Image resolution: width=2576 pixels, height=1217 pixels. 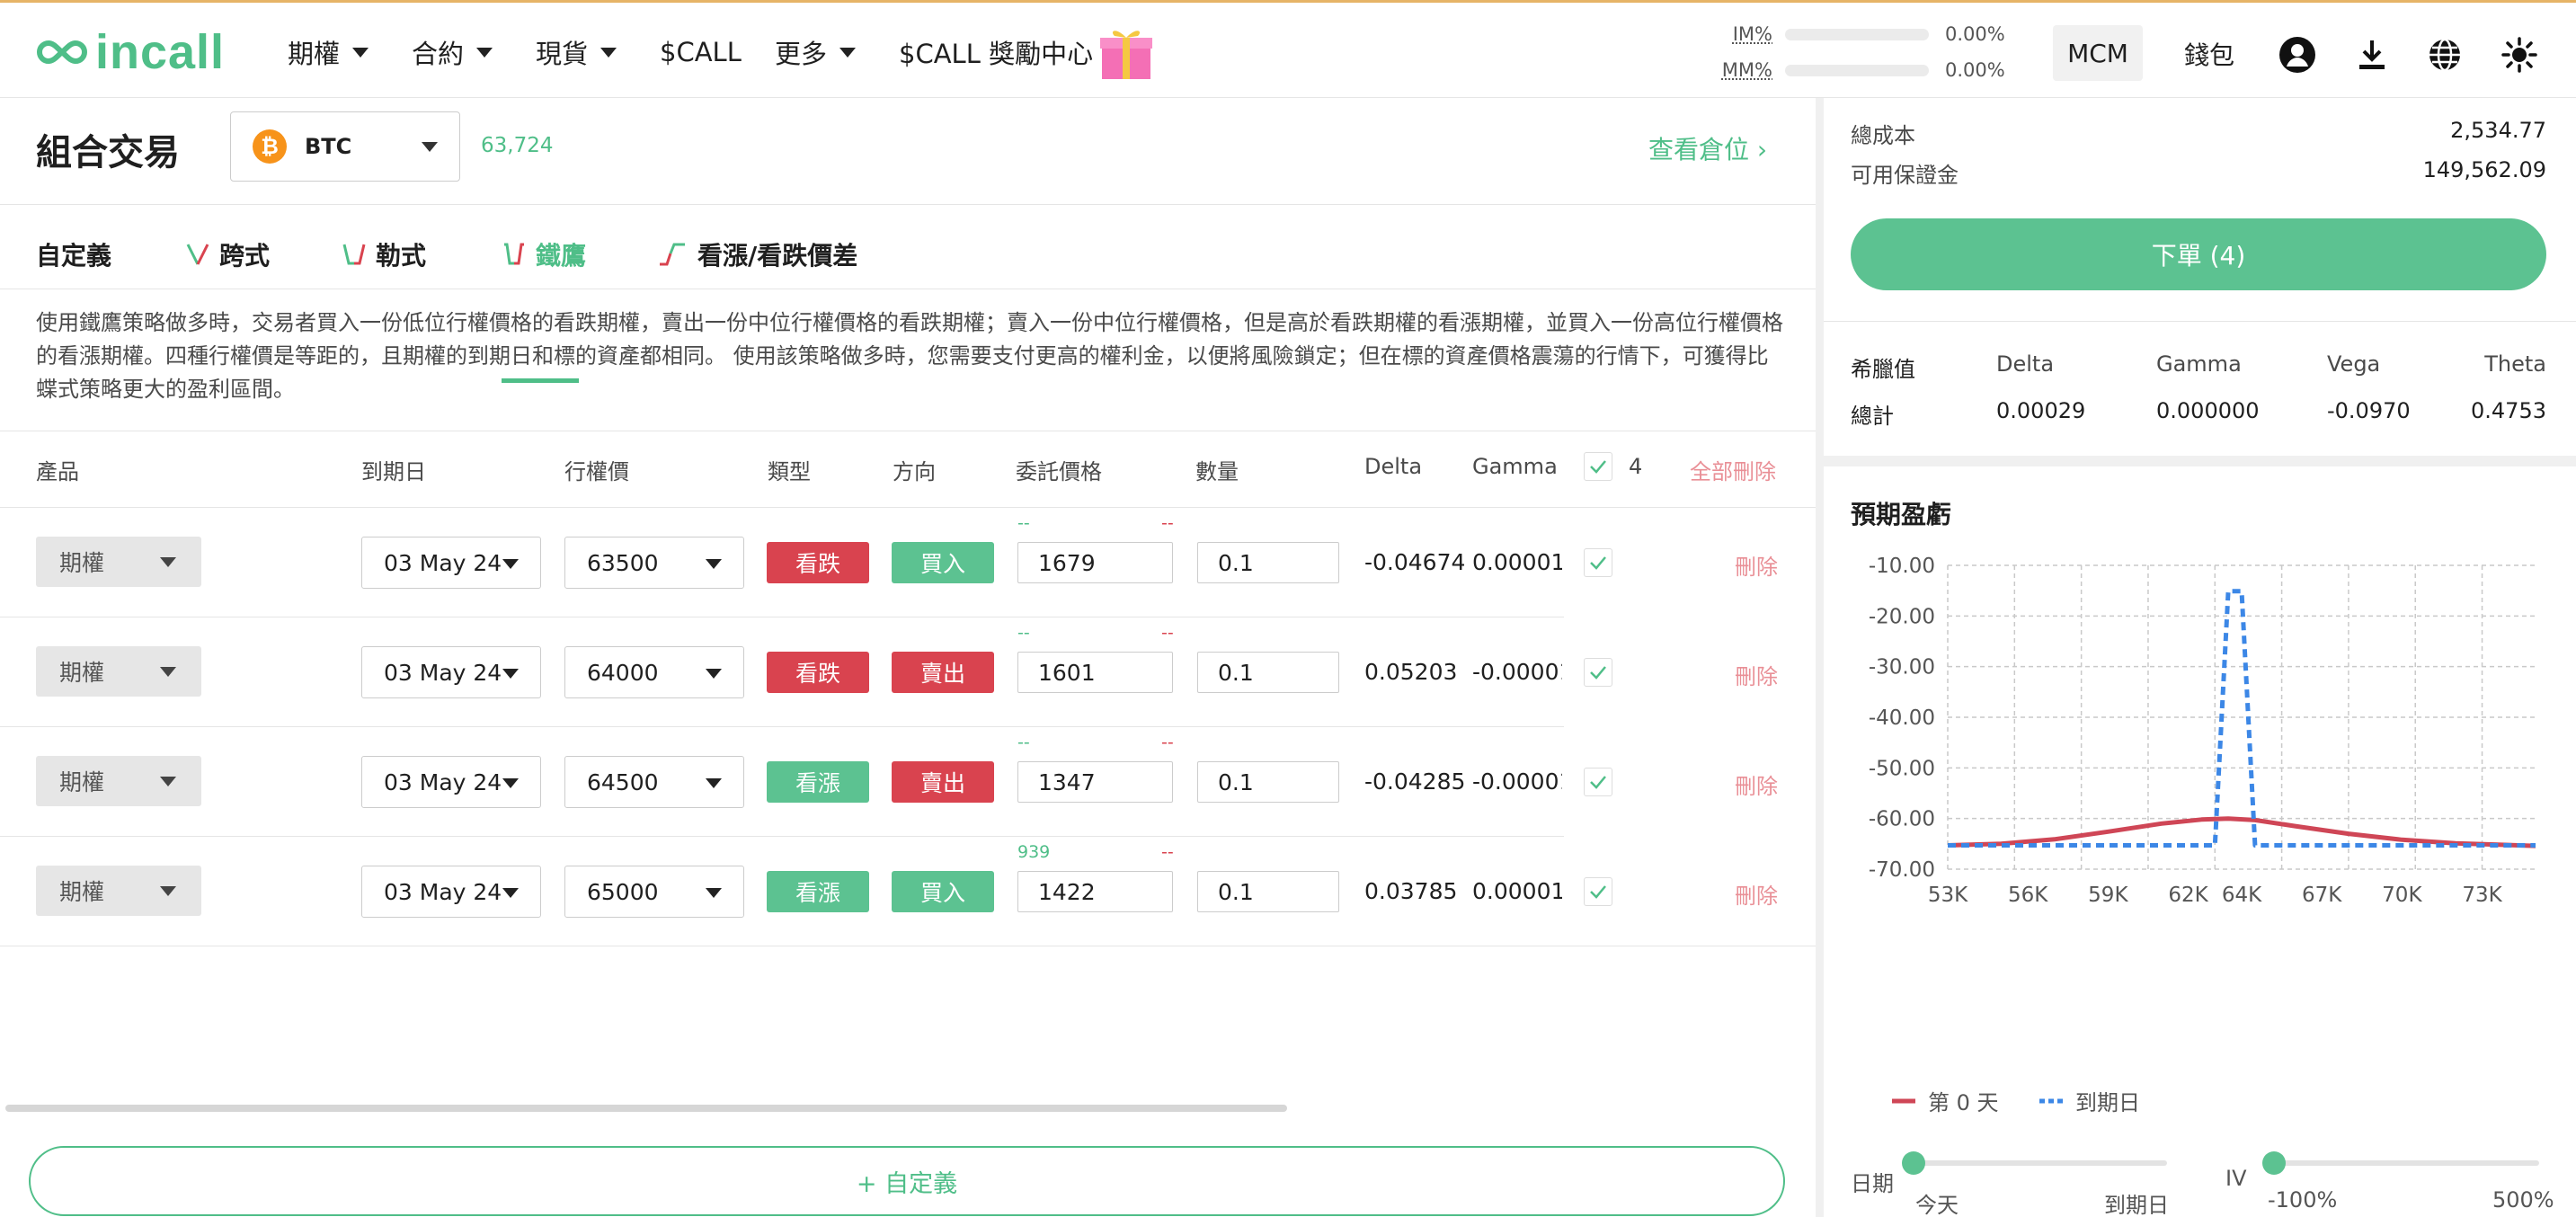 I want to click on globe-icon, so click(x=2445, y=55).